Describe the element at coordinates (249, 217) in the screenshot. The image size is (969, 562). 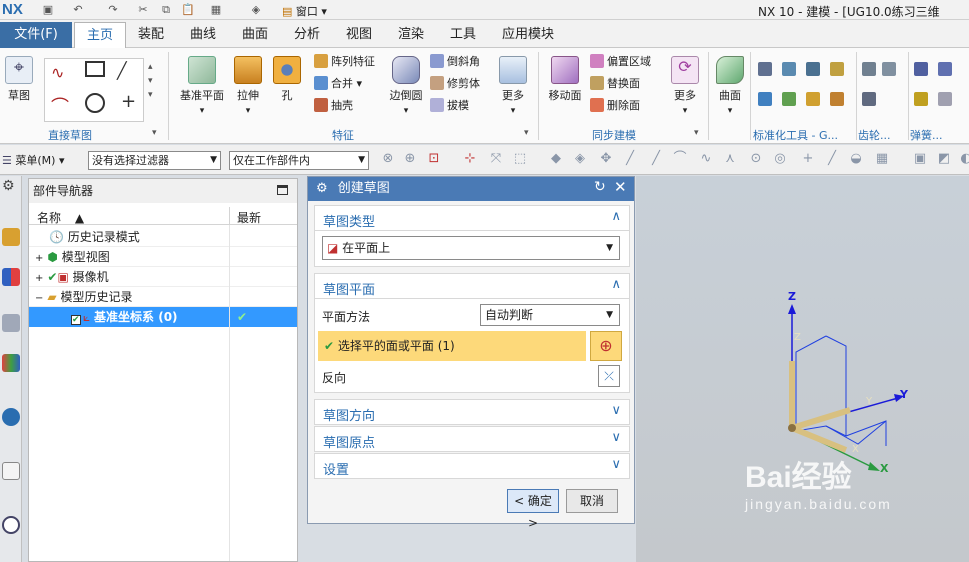
I see `column-latest: 最新` at that location.